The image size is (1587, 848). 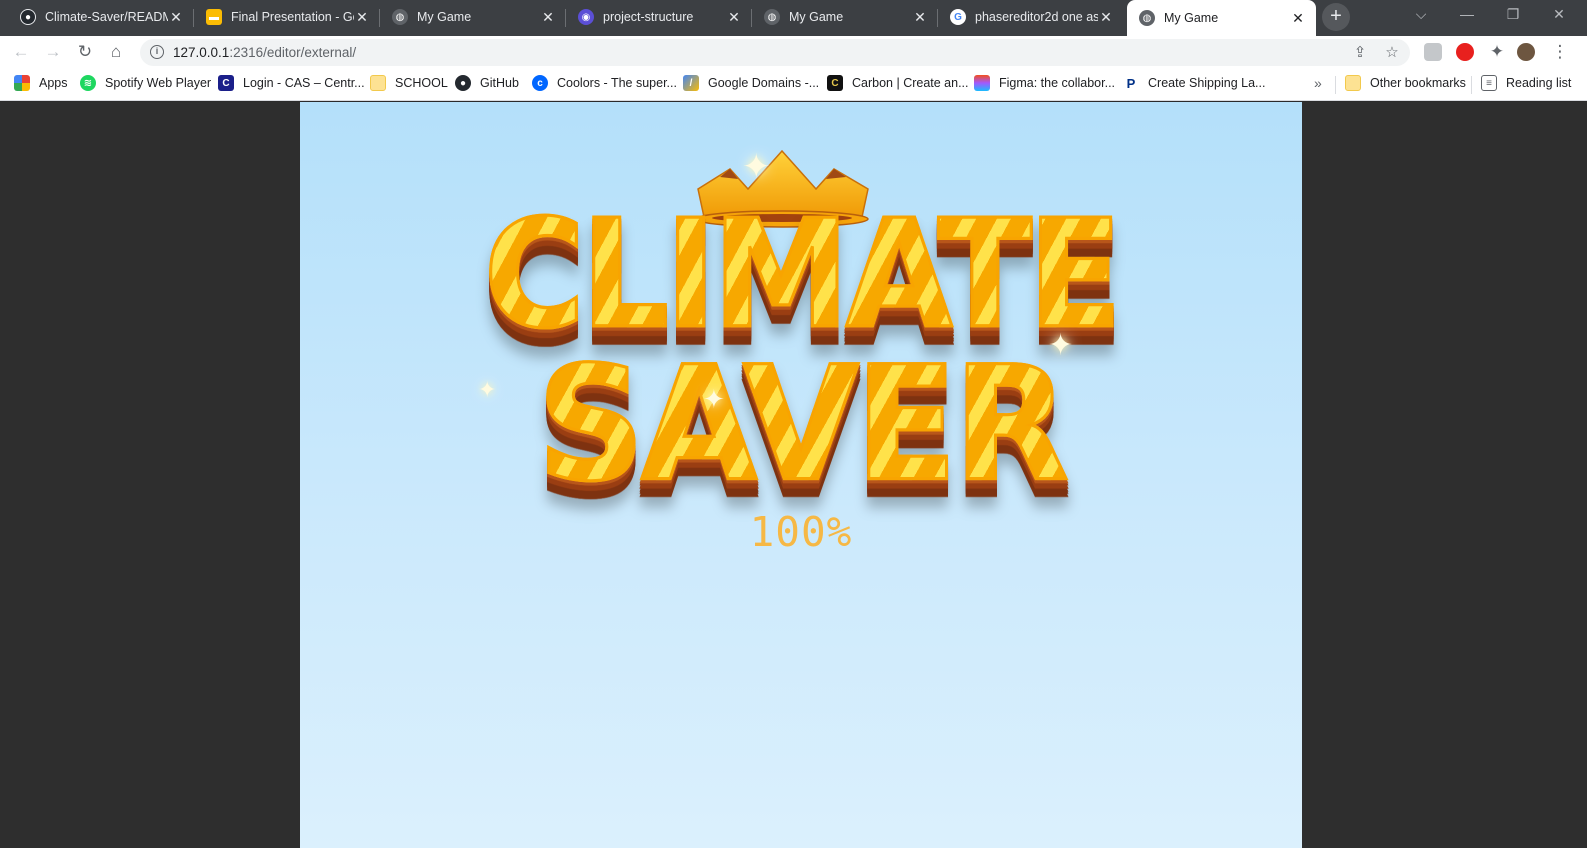 What do you see at coordinates (21, 52) in the screenshot?
I see `back-icon: ←` at bounding box center [21, 52].